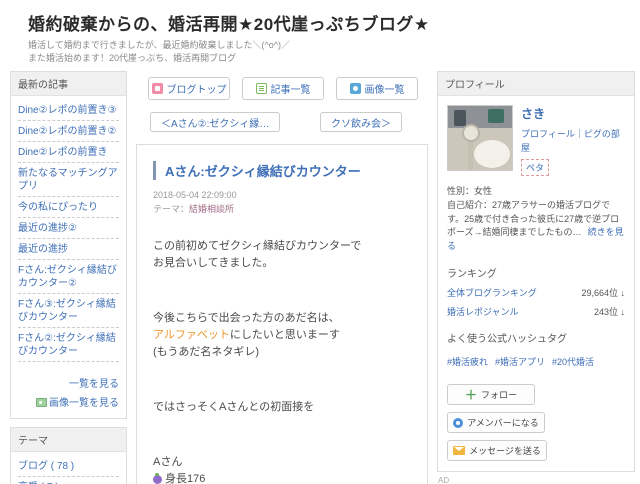 Image resolution: width=640 pixels, height=484 pixels. I want to click on body-line: Aさん, so click(168, 462).